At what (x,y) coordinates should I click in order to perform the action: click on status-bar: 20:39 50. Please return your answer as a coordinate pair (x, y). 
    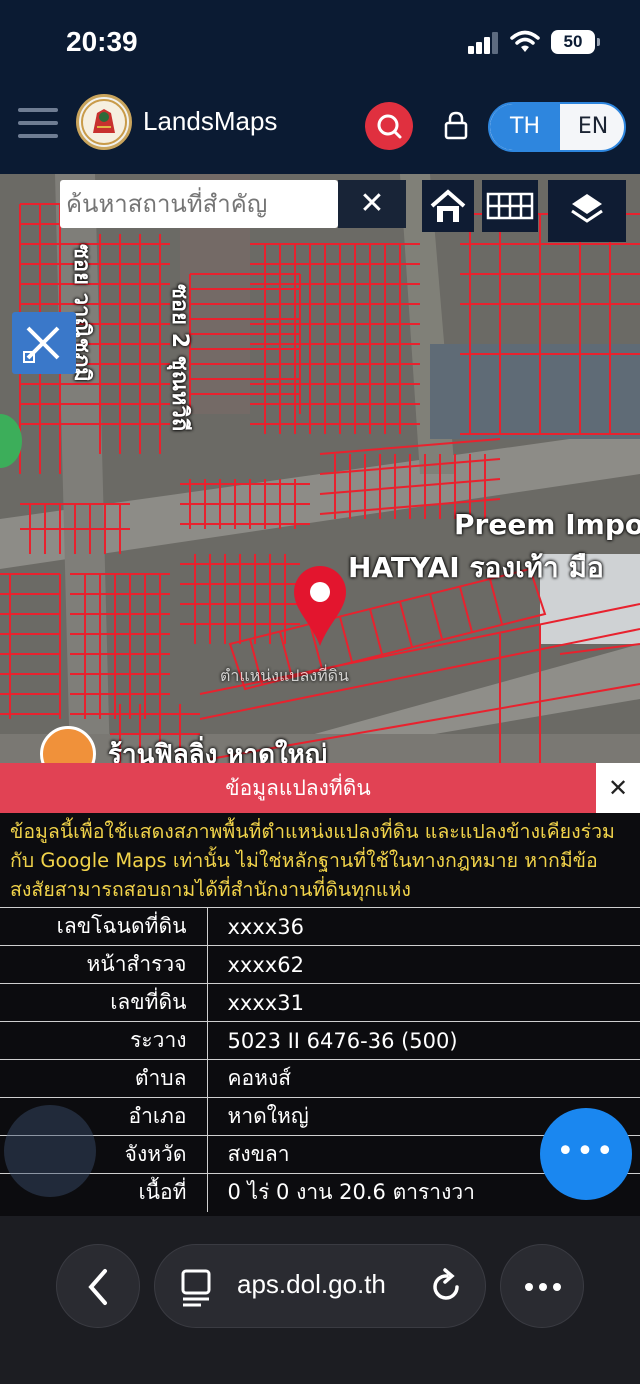
    Looking at the image, I should click on (320, 43).